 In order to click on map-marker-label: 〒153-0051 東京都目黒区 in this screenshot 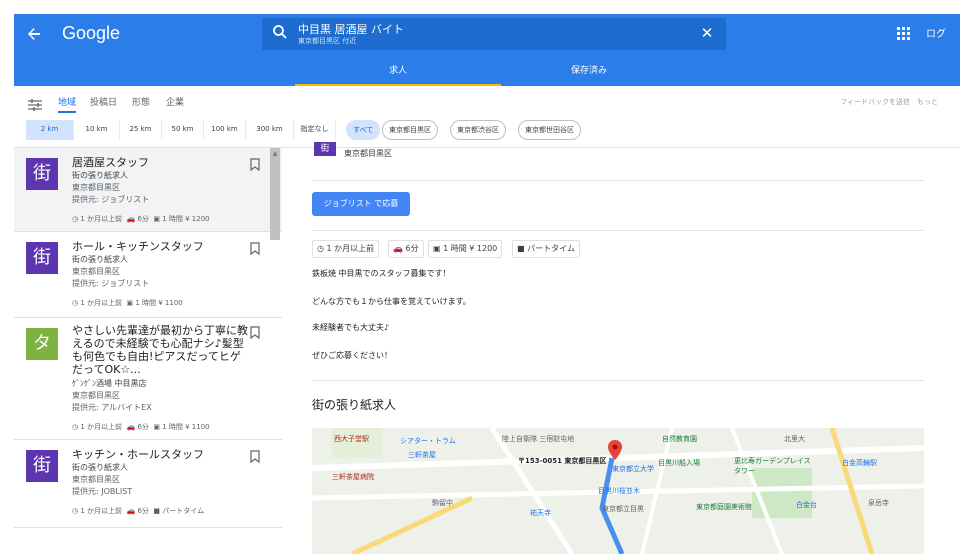, I will do `click(562, 461)`.